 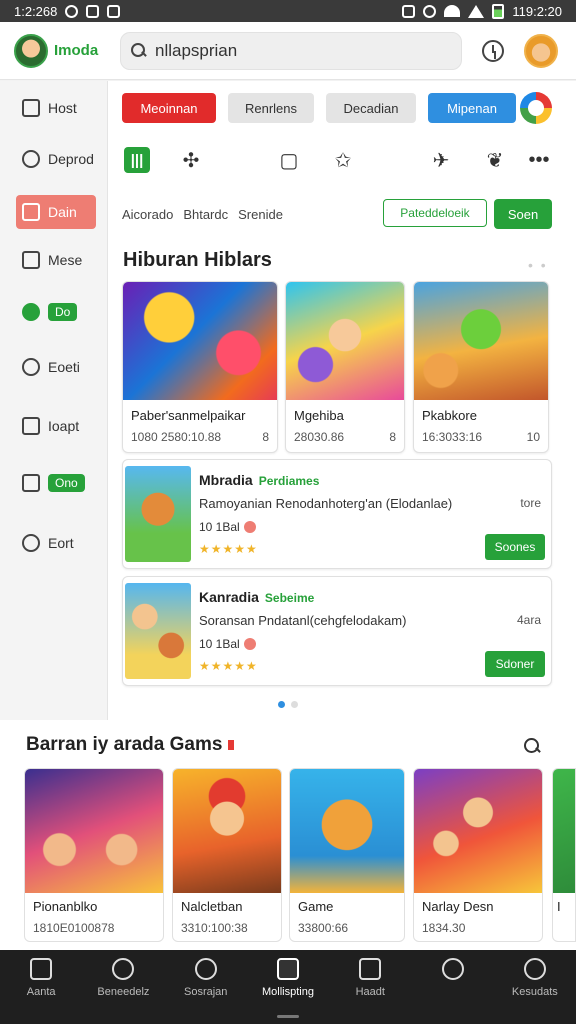 I want to click on sidebar-item-eoeti: Eoeti, so click(x=56, y=367).